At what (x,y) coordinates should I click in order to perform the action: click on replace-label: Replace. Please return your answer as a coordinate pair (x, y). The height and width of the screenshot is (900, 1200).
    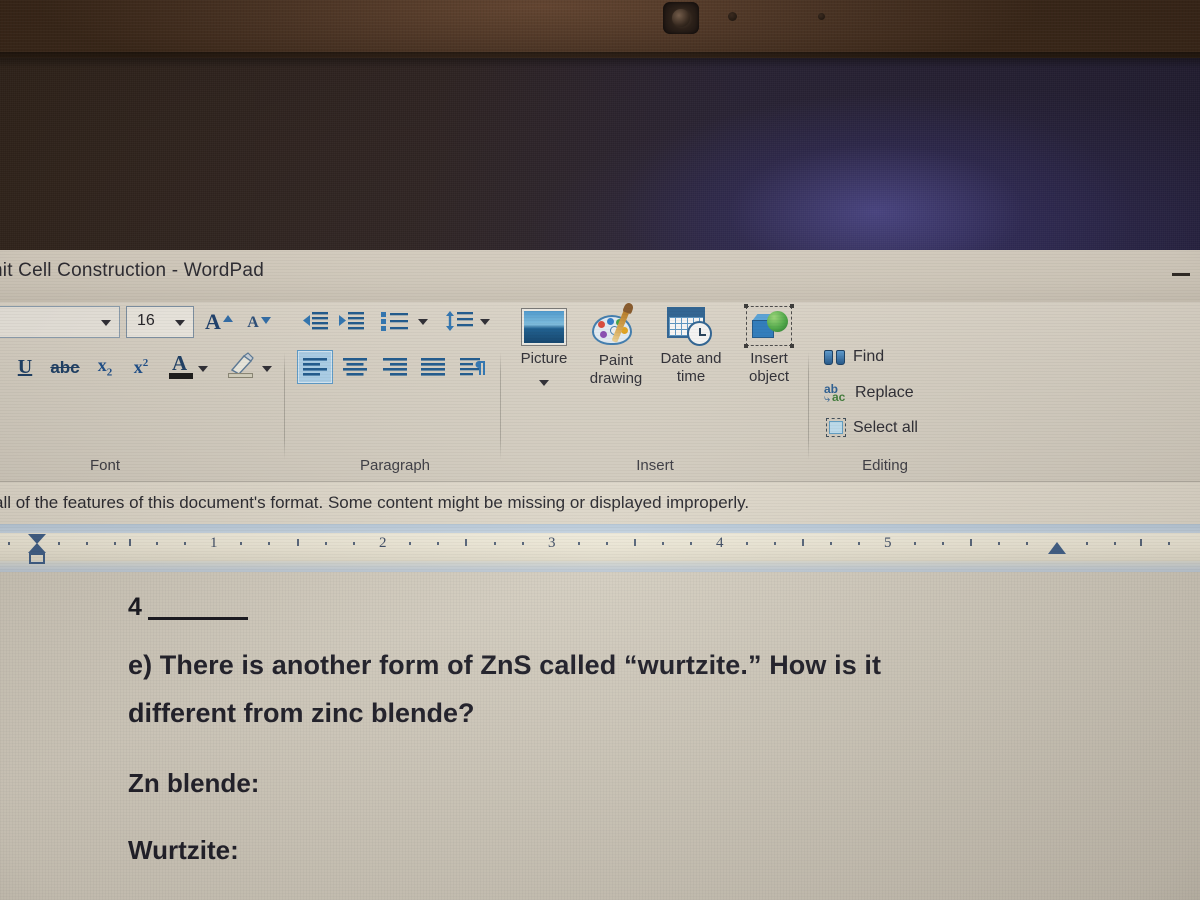
    Looking at the image, I should click on (884, 392).